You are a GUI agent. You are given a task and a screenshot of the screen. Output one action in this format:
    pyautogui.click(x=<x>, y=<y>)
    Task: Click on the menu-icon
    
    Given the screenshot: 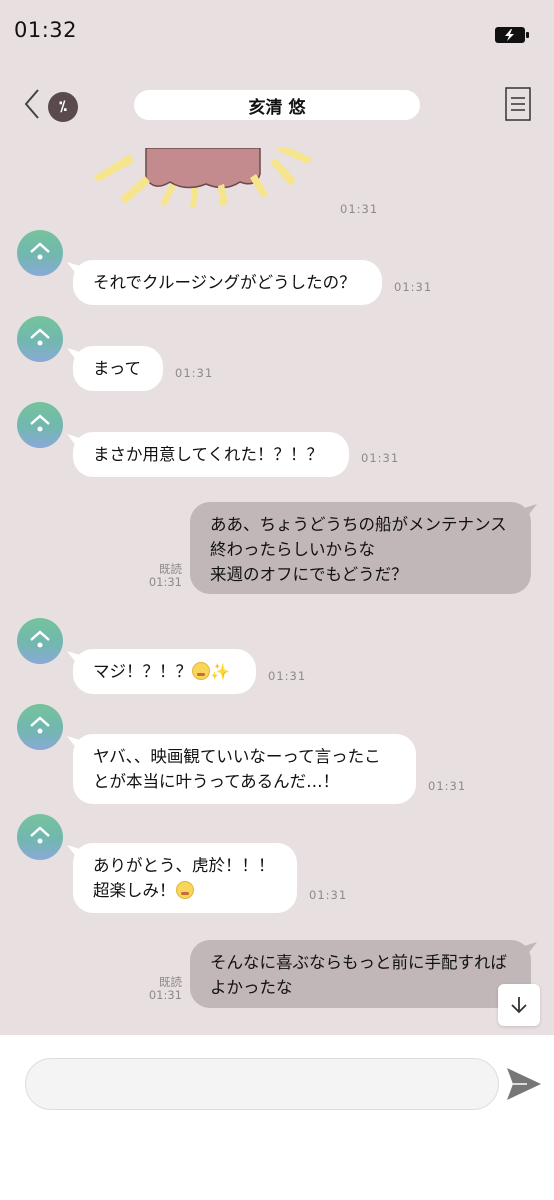 What is the action you would take?
    pyautogui.click(x=518, y=104)
    